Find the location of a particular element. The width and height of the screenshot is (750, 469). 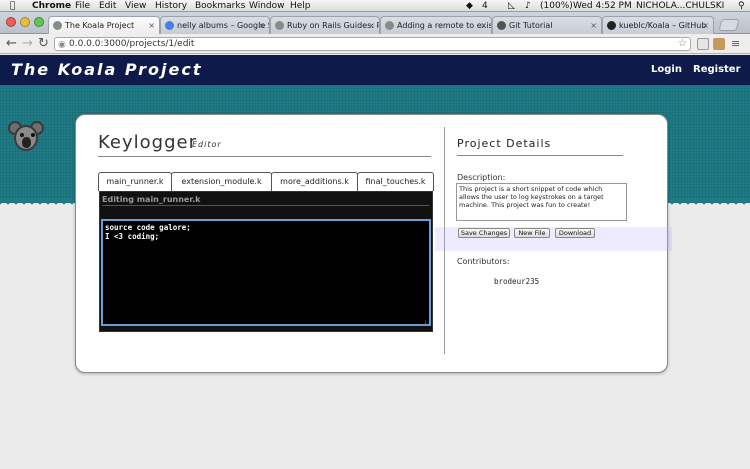

browser-tab-github: kueblc/Koala – GitHub × is located at coordinates (658, 25).